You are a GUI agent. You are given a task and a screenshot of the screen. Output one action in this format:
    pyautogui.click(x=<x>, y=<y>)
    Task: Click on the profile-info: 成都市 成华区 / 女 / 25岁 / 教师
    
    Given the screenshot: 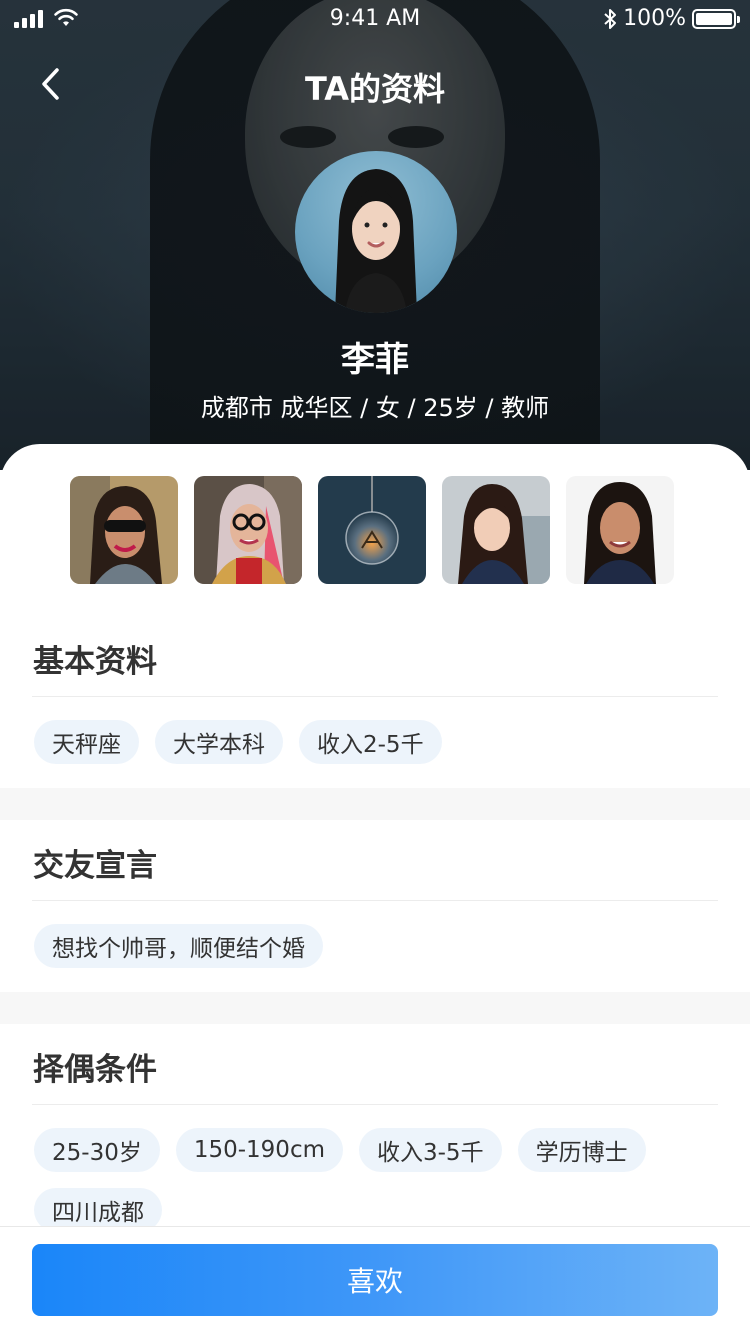 What is the action you would take?
    pyautogui.click(x=375, y=408)
    